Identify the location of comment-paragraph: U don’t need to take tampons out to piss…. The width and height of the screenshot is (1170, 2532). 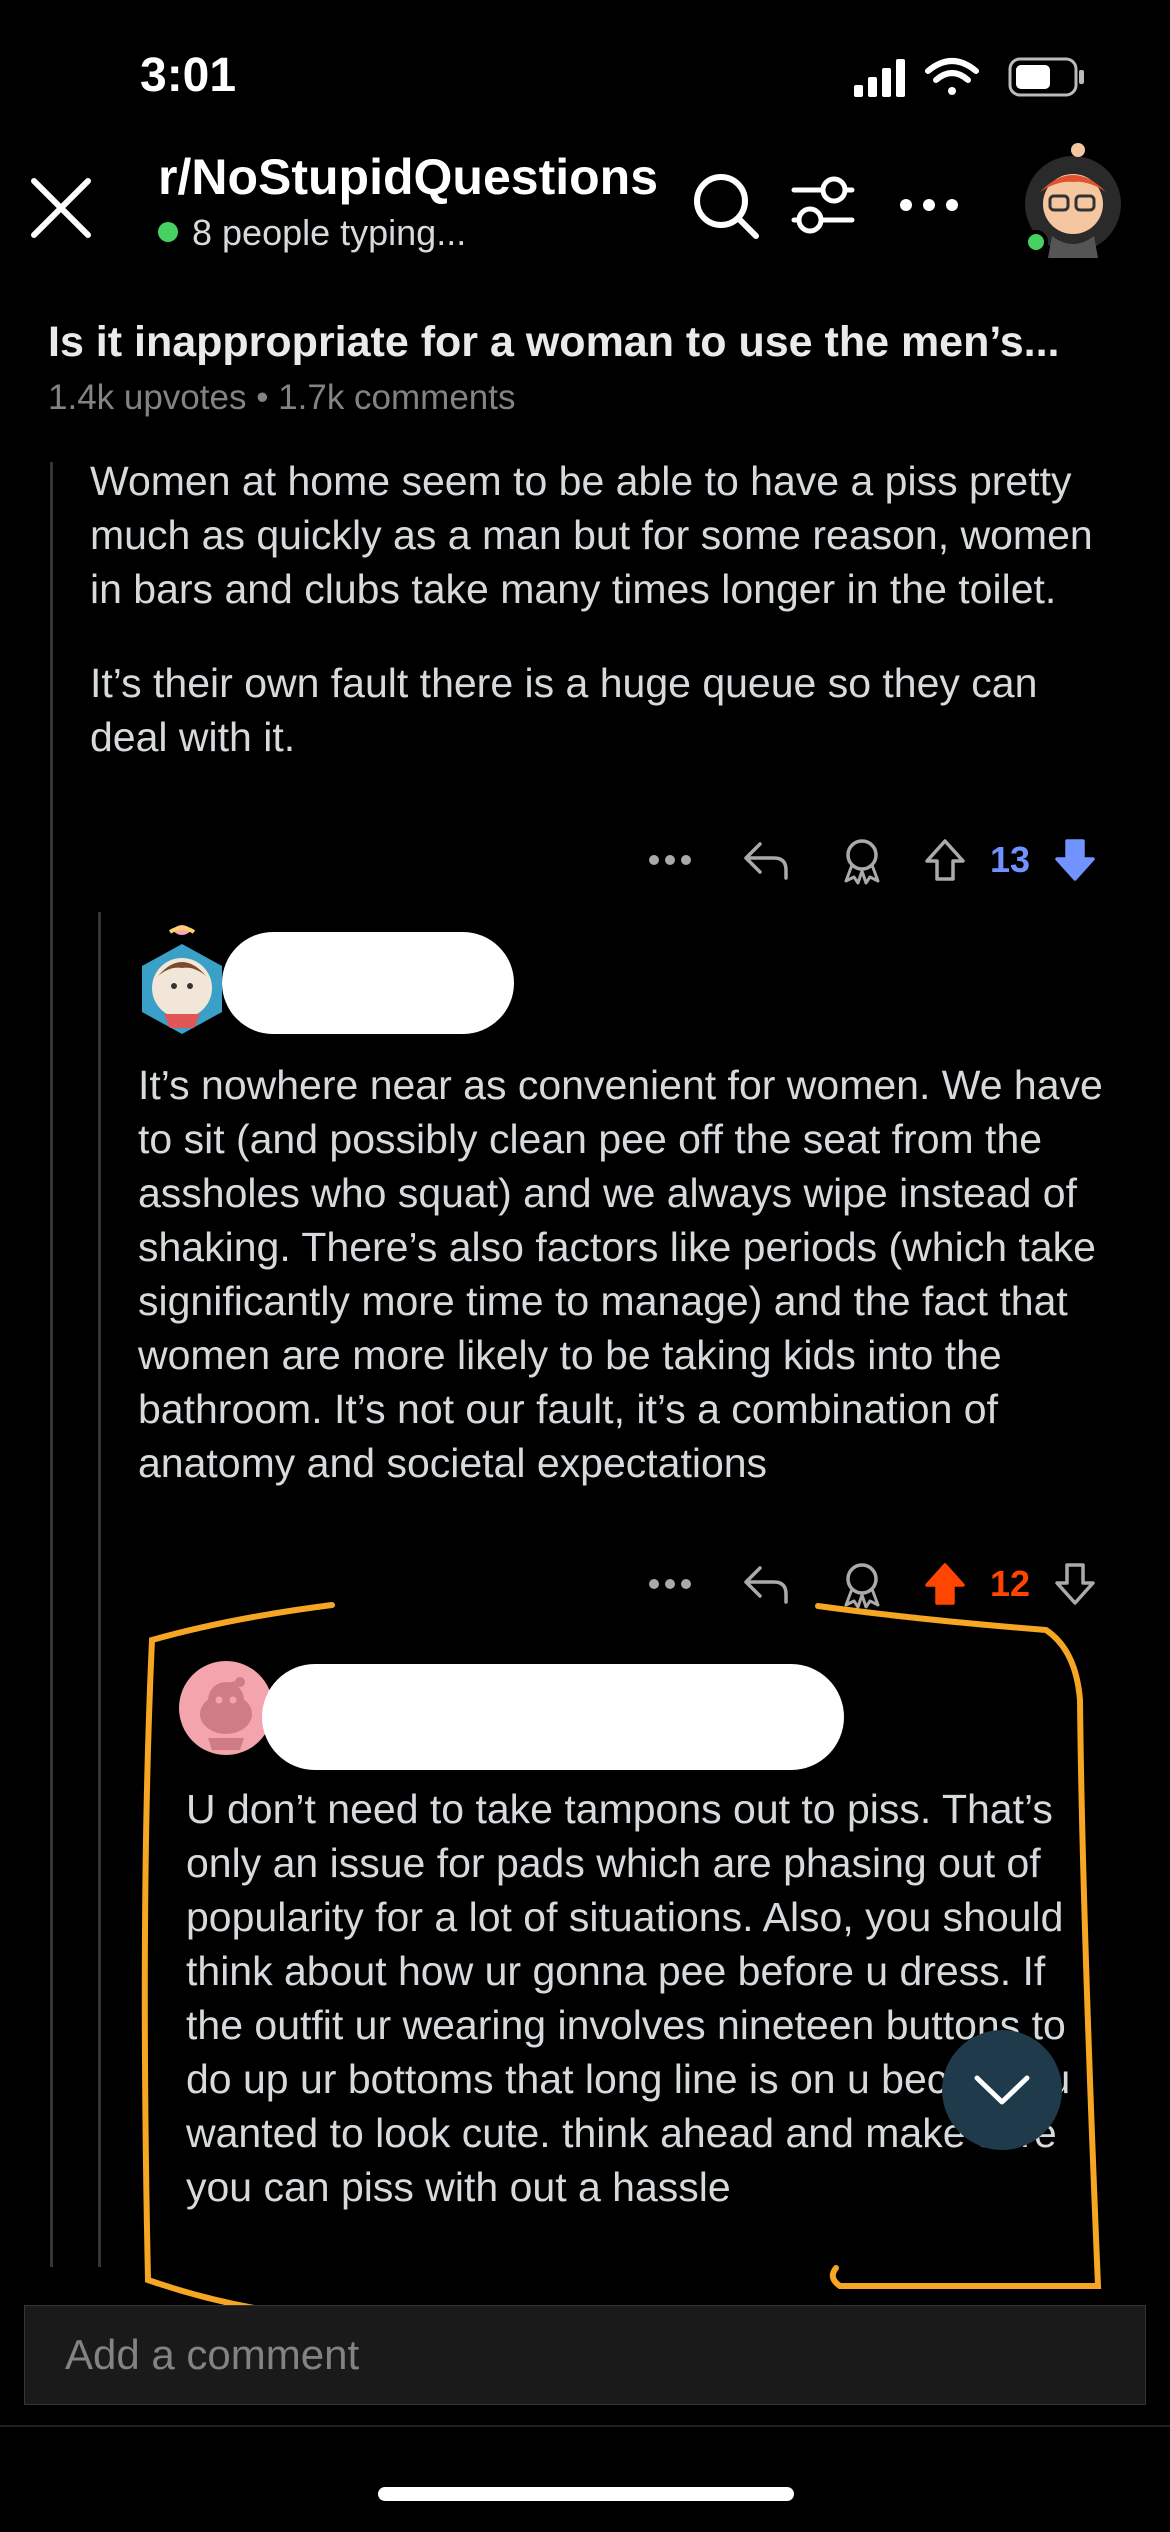
(628, 1998).